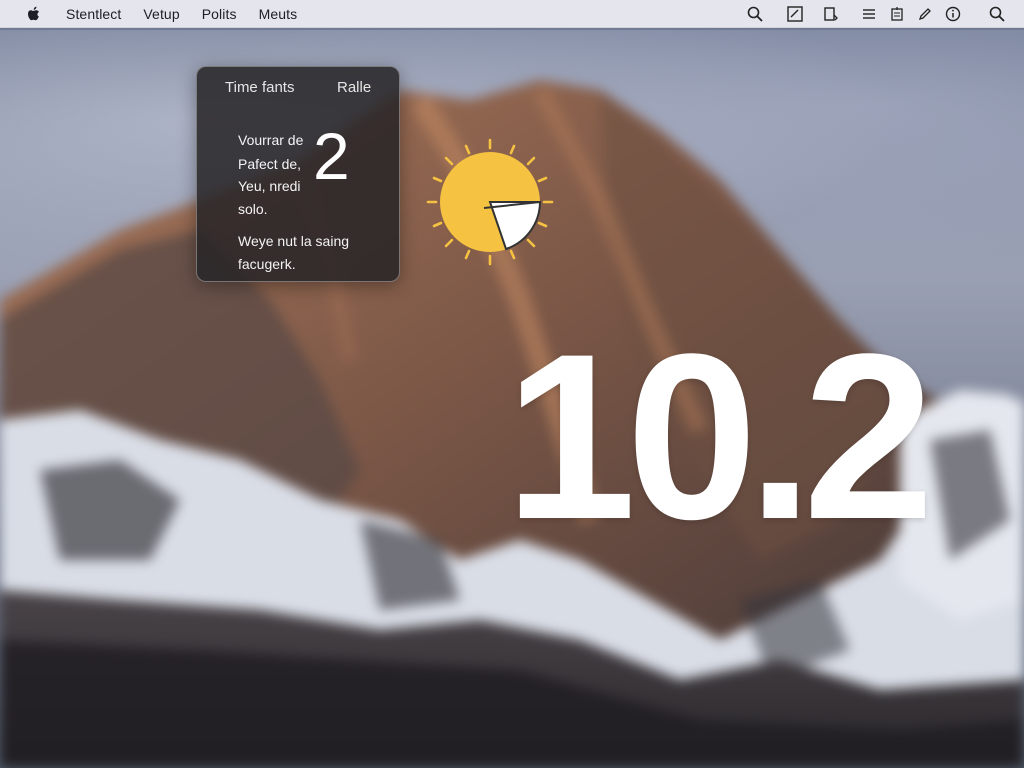 This screenshot has height=768, width=1024. I want to click on version-number: 10.2, so click(719, 437).